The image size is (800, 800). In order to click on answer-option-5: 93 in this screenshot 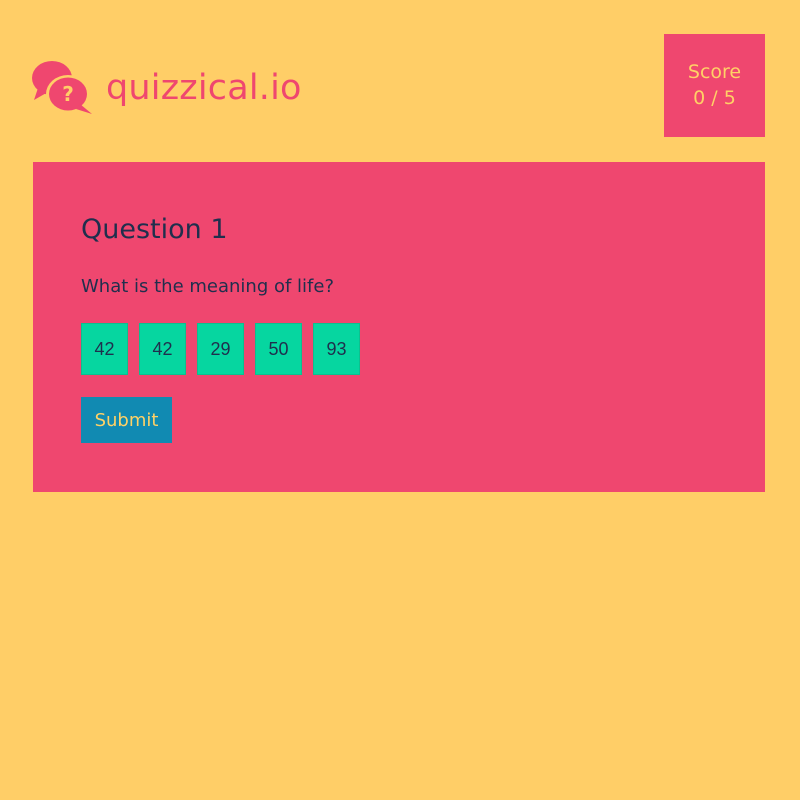, I will do `click(336, 349)`.